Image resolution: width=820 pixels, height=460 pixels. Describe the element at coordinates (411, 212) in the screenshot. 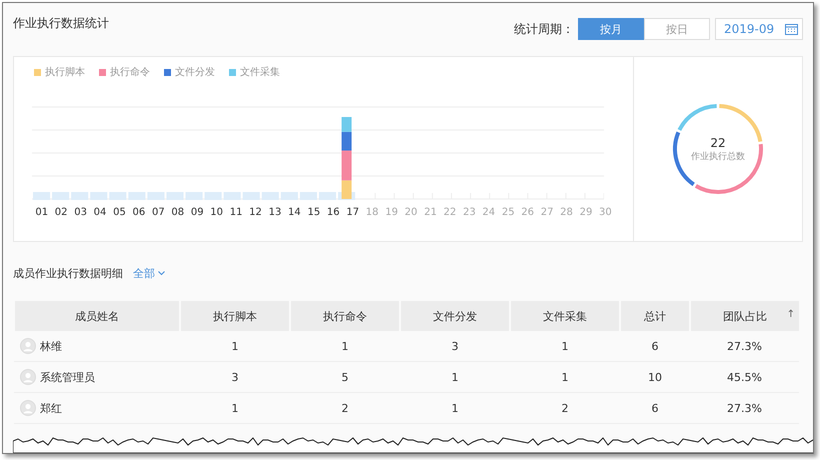

I see `day-label: 20` at that location.